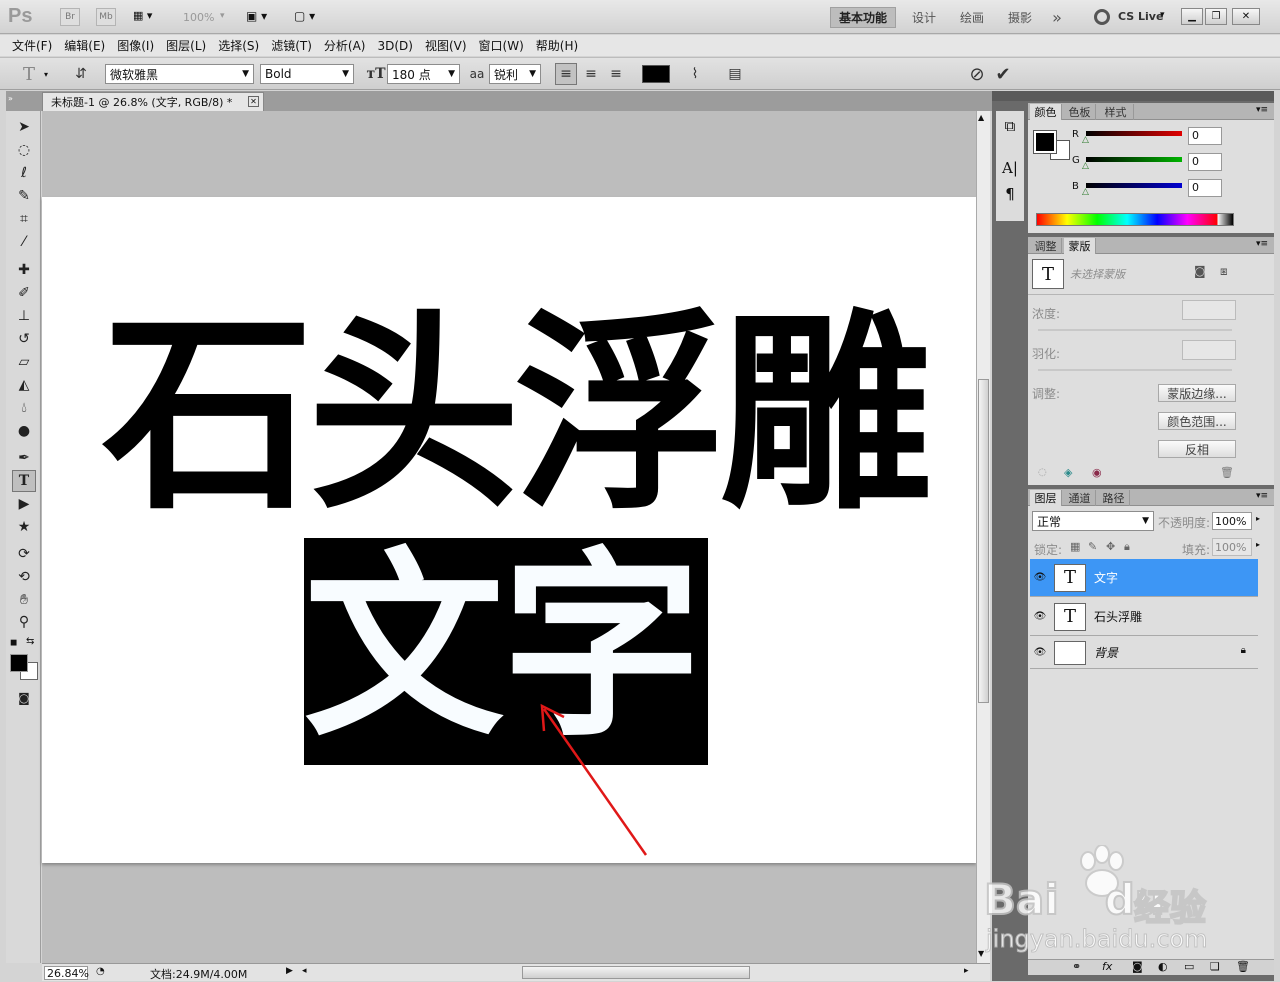 The height and width of the screenshot is (982, 1280). I want to click on scroll-up-icon: ▲, so click(981, 117).